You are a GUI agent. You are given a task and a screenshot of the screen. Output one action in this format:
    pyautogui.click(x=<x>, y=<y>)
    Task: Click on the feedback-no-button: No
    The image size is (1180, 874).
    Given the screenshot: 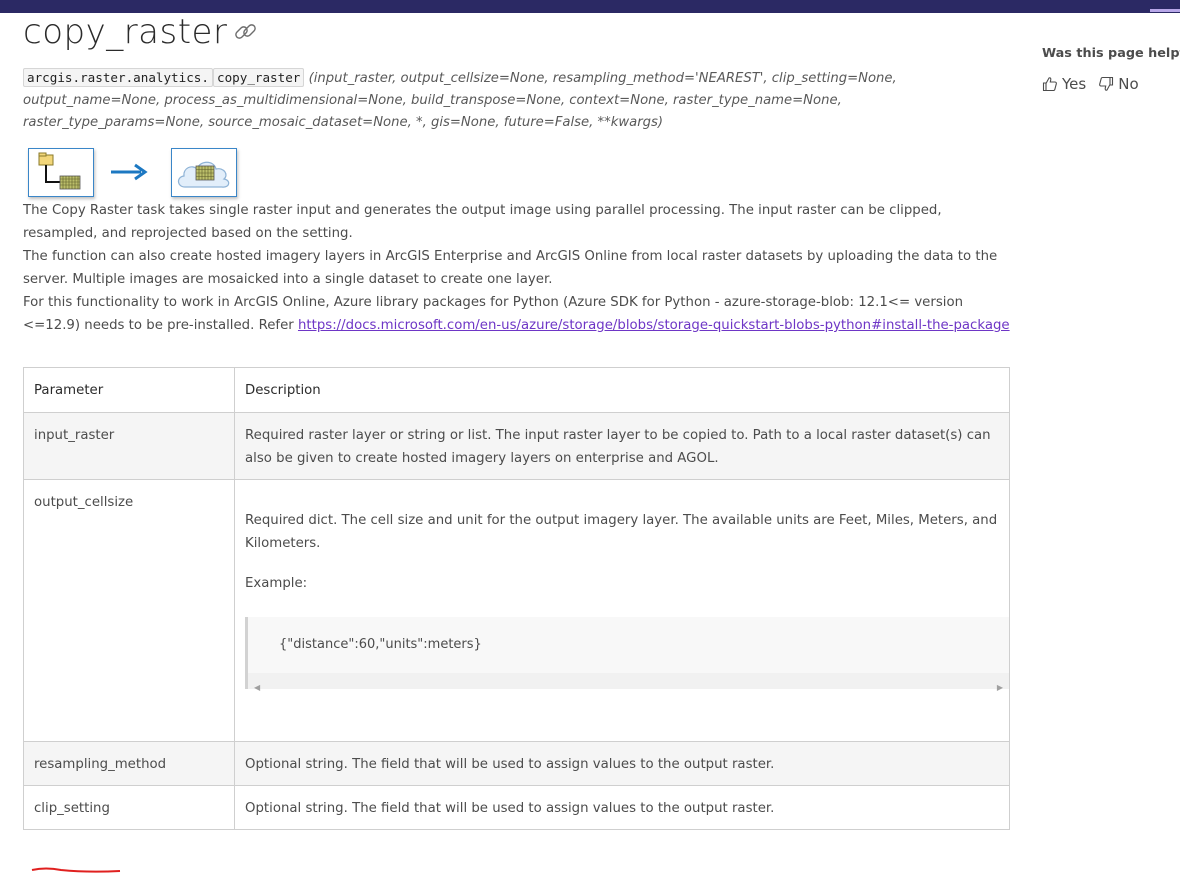 What is the action you would take?
    pyautogui.click(x=1118, y=84)
    